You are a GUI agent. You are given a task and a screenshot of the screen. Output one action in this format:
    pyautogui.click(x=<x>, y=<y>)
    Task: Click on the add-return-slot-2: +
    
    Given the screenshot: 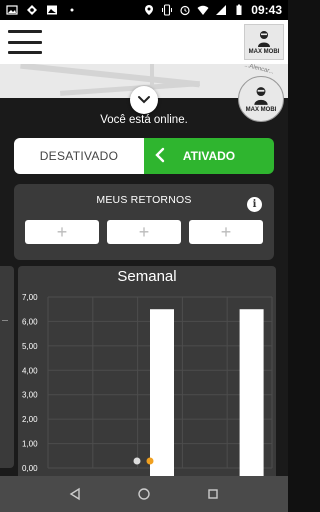 What is the action you would take?
    pyautogui.click(x=144, y=232)
    